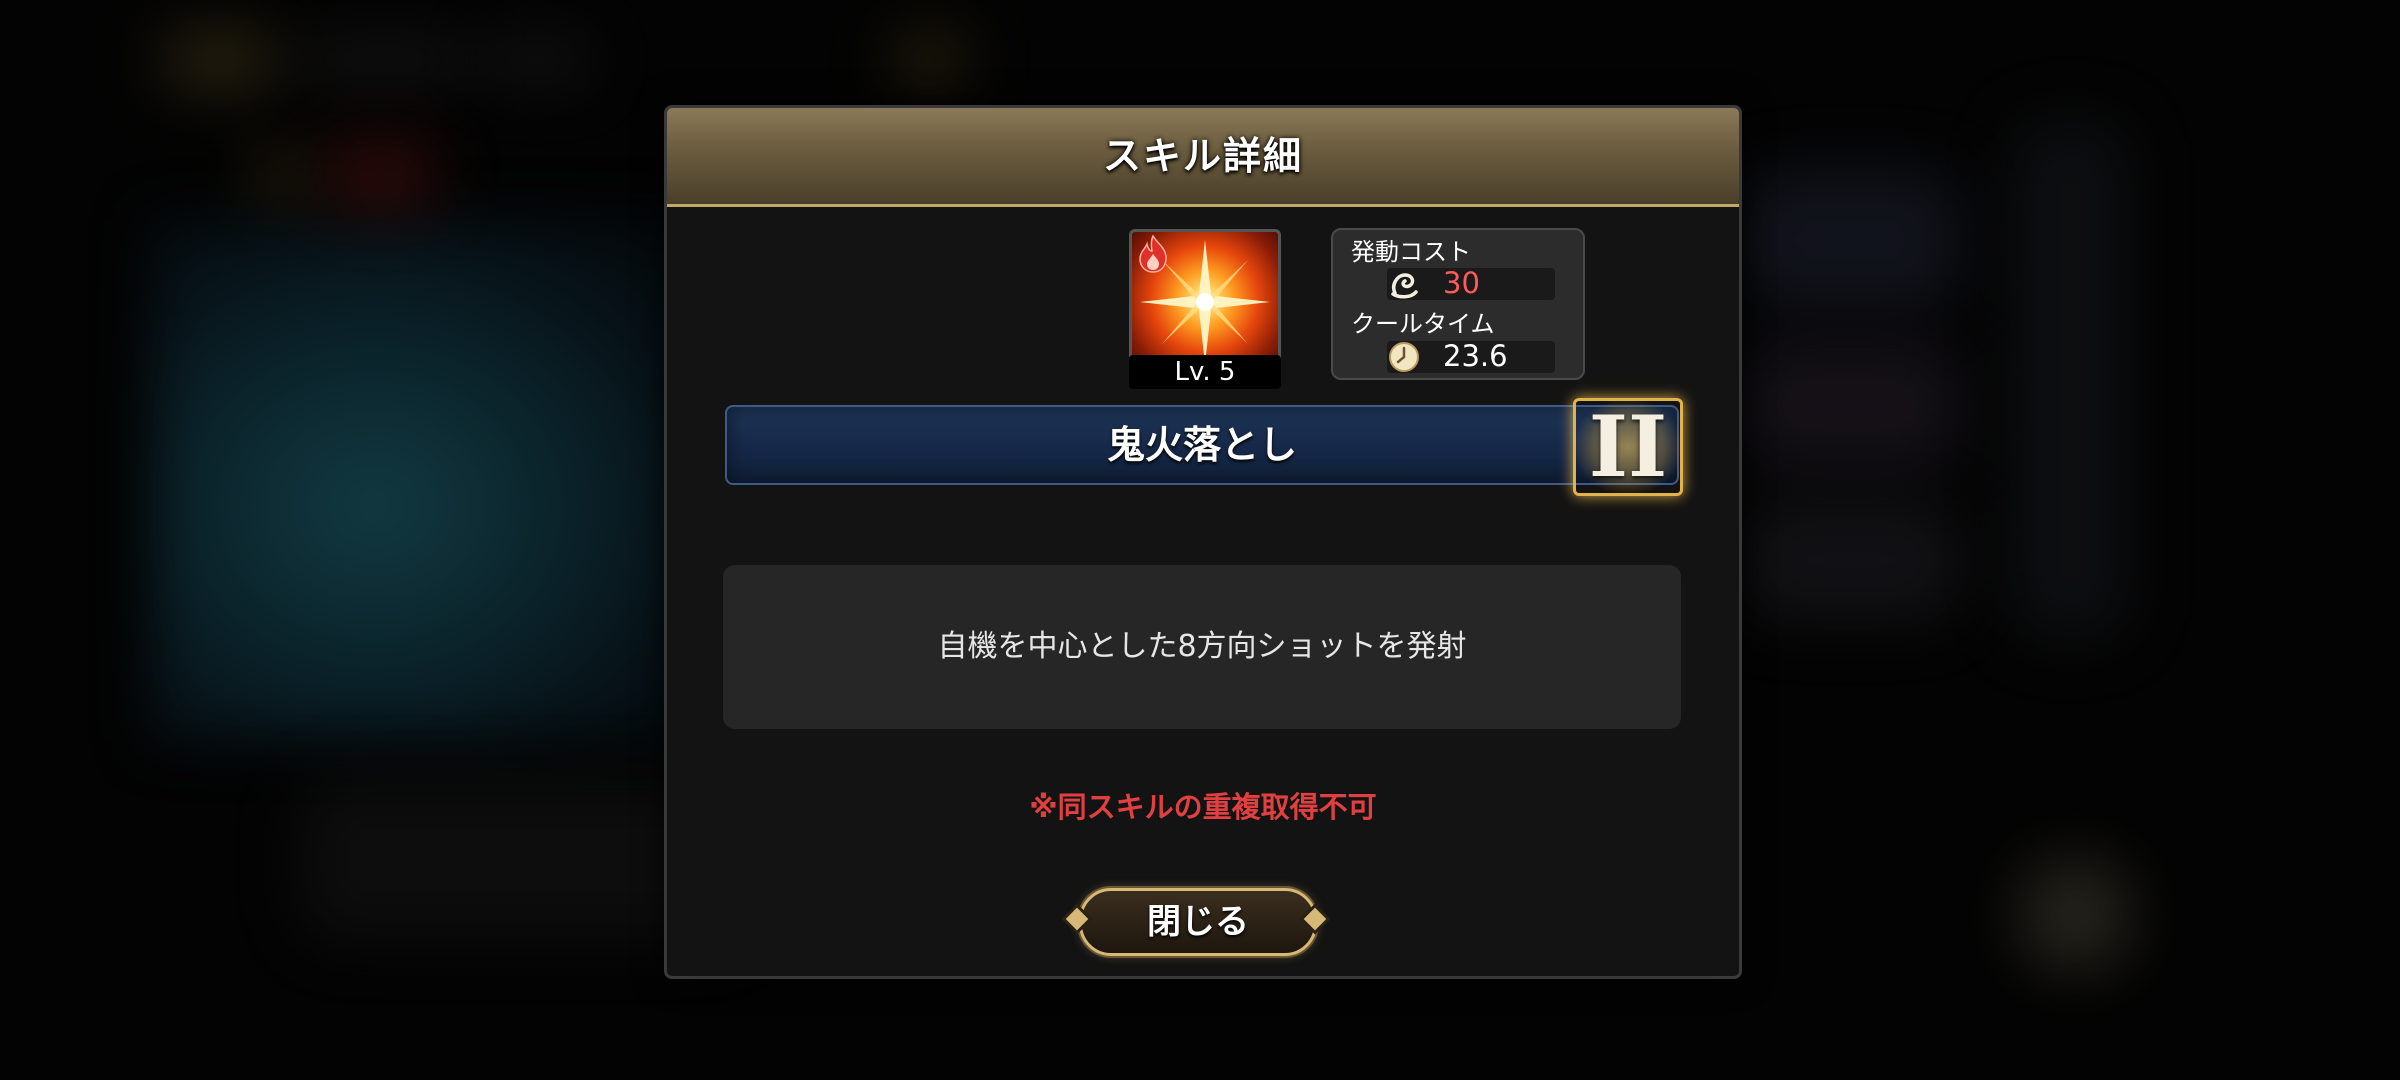 The height and width of the screenshot is (1080, 2400). What do you see at coordinates (1198, 922) in the screenshot?
I see `close-button: 閉じる` at bounding box center [1198, 922].